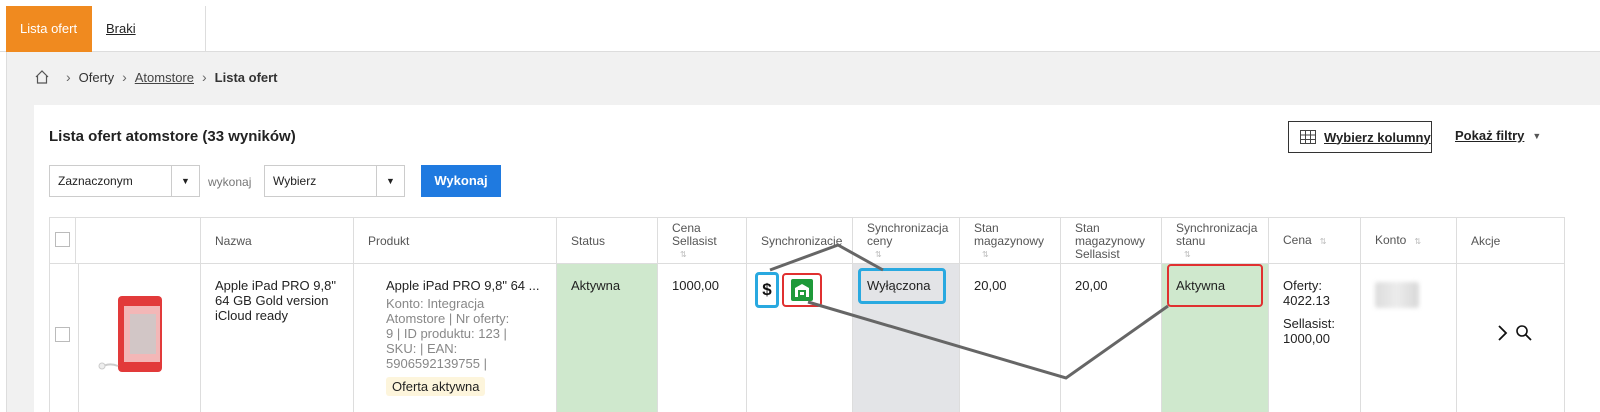  I want to click on action-label: wykonaj, so click(230, 182).